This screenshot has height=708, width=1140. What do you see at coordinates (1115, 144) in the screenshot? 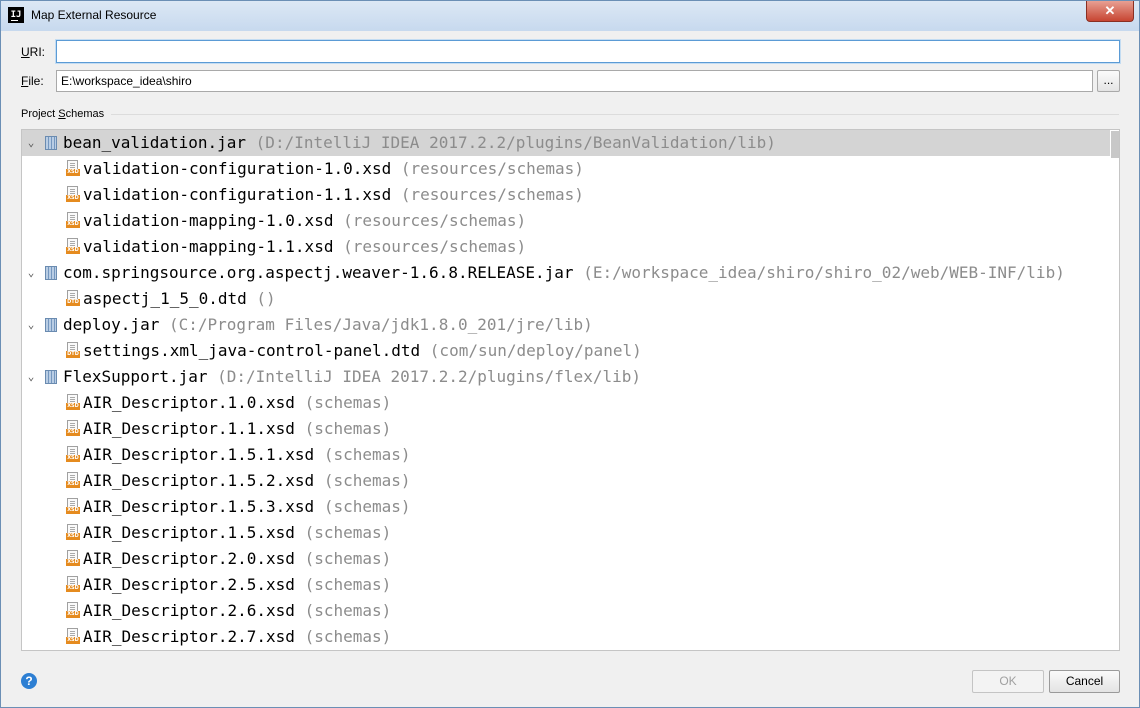
I see `scrollbar-thumb` at bounding box center [1115, 144].